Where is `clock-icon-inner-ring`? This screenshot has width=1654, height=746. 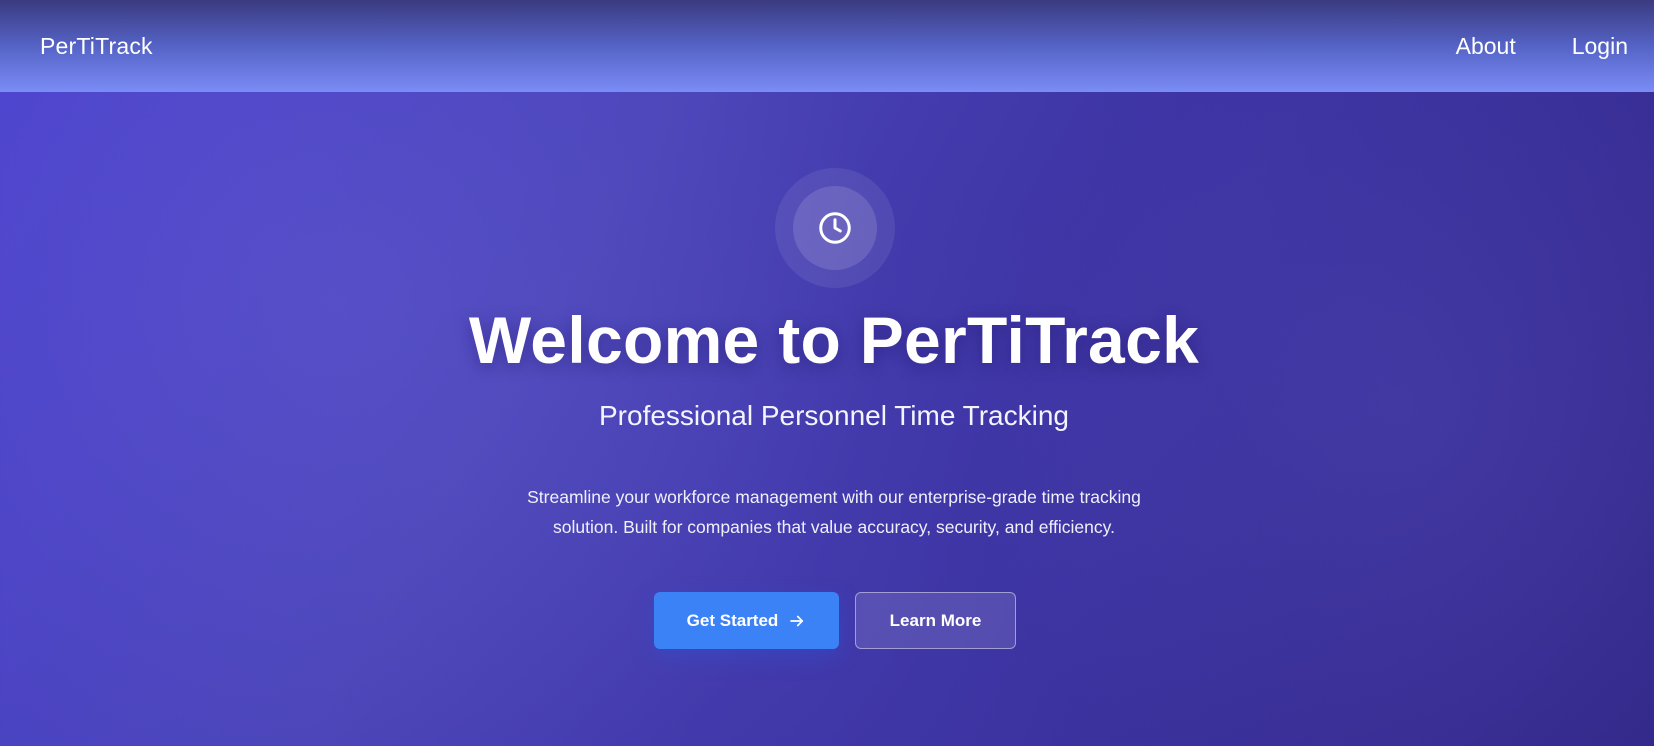
clock-icon-inner-ring is located at coordinates (835, 228).